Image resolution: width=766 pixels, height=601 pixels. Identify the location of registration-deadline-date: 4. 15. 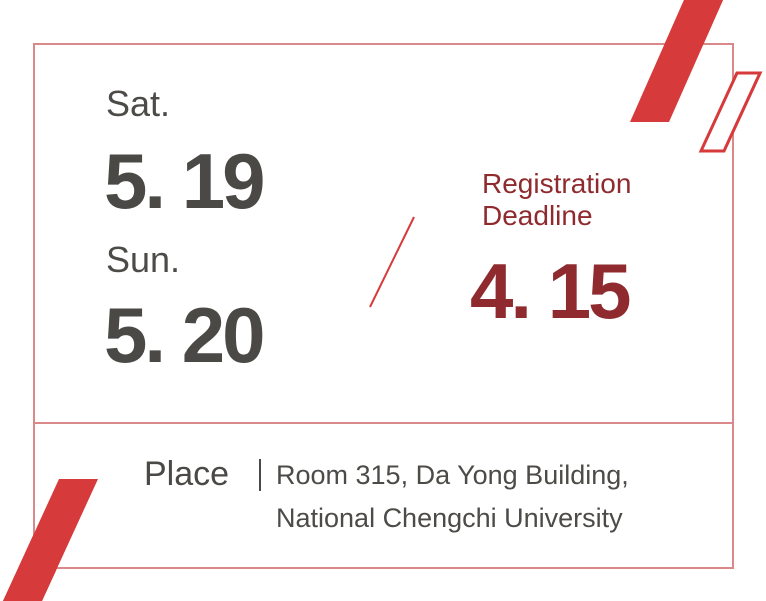
(550, 291).